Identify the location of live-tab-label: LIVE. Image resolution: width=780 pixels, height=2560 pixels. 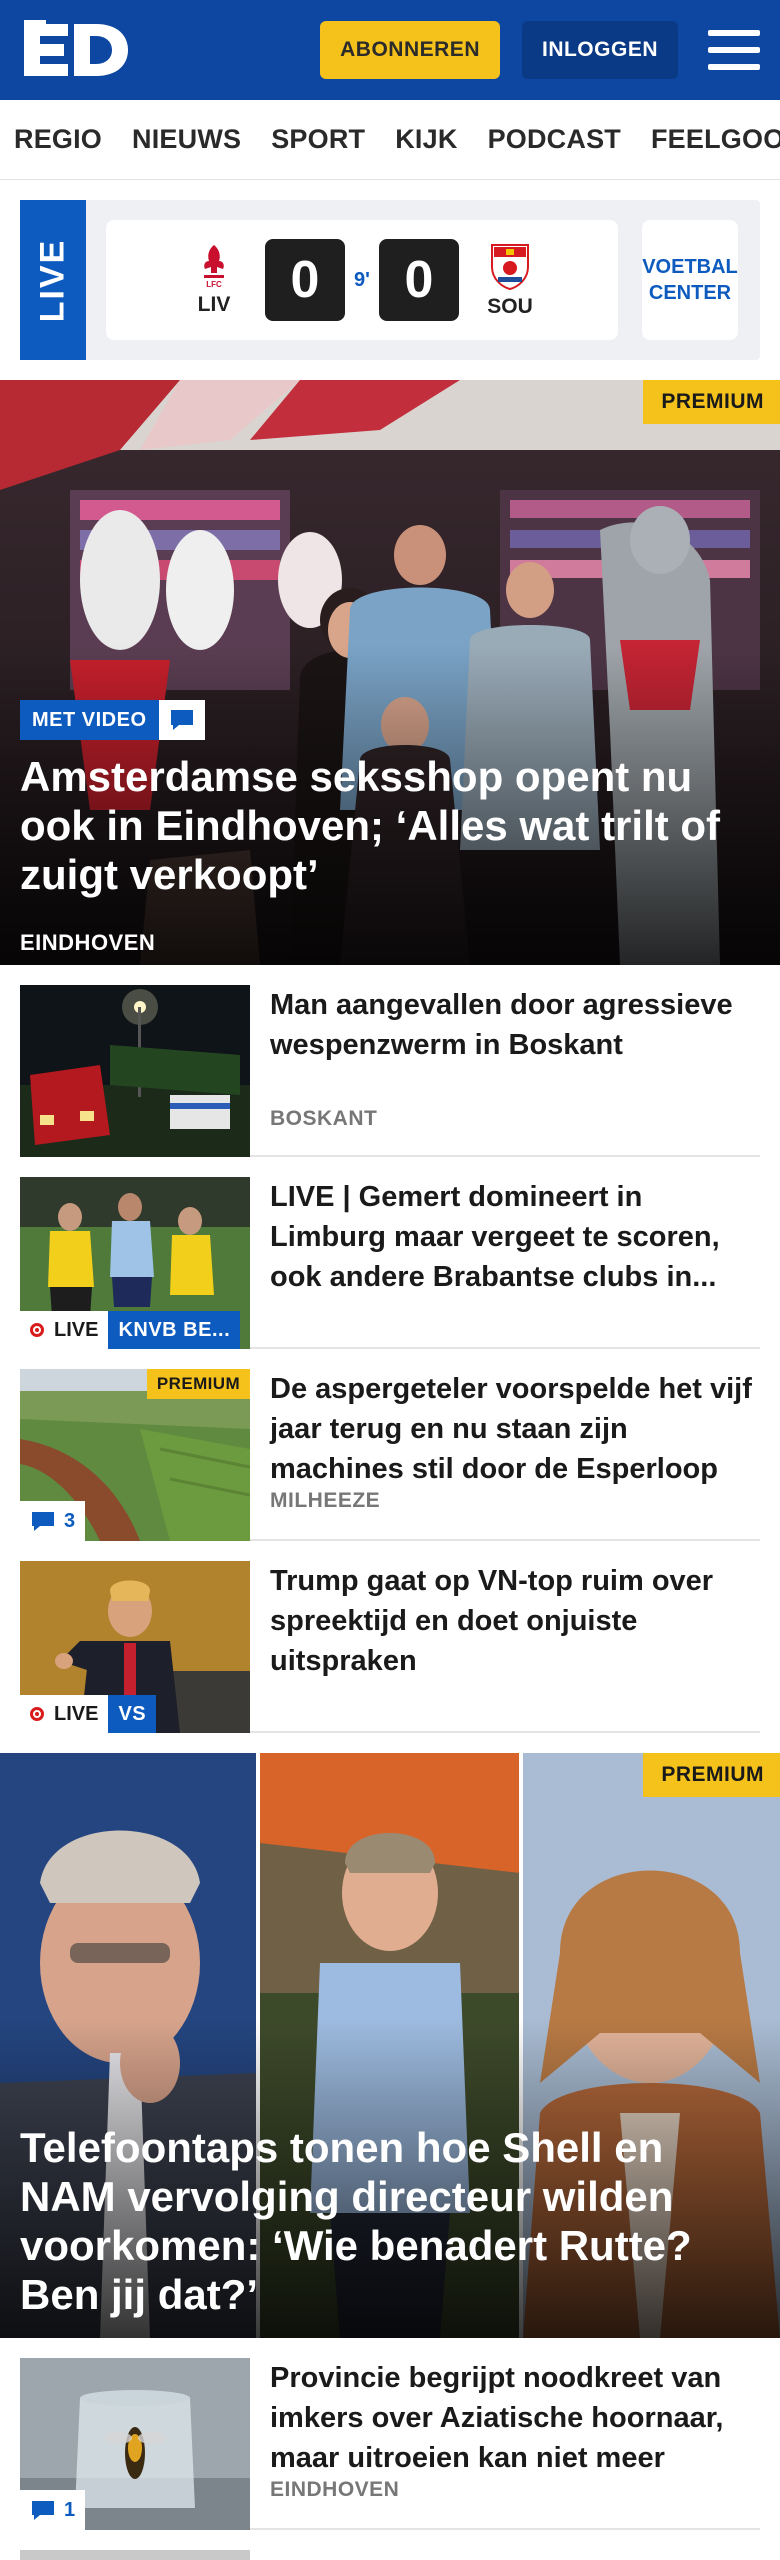
(52, 280).